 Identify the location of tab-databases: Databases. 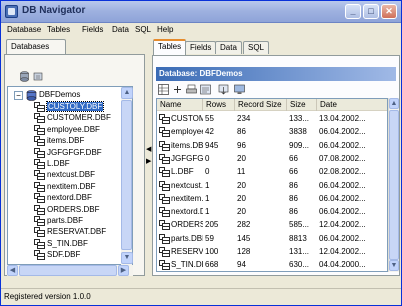
(36, 46).